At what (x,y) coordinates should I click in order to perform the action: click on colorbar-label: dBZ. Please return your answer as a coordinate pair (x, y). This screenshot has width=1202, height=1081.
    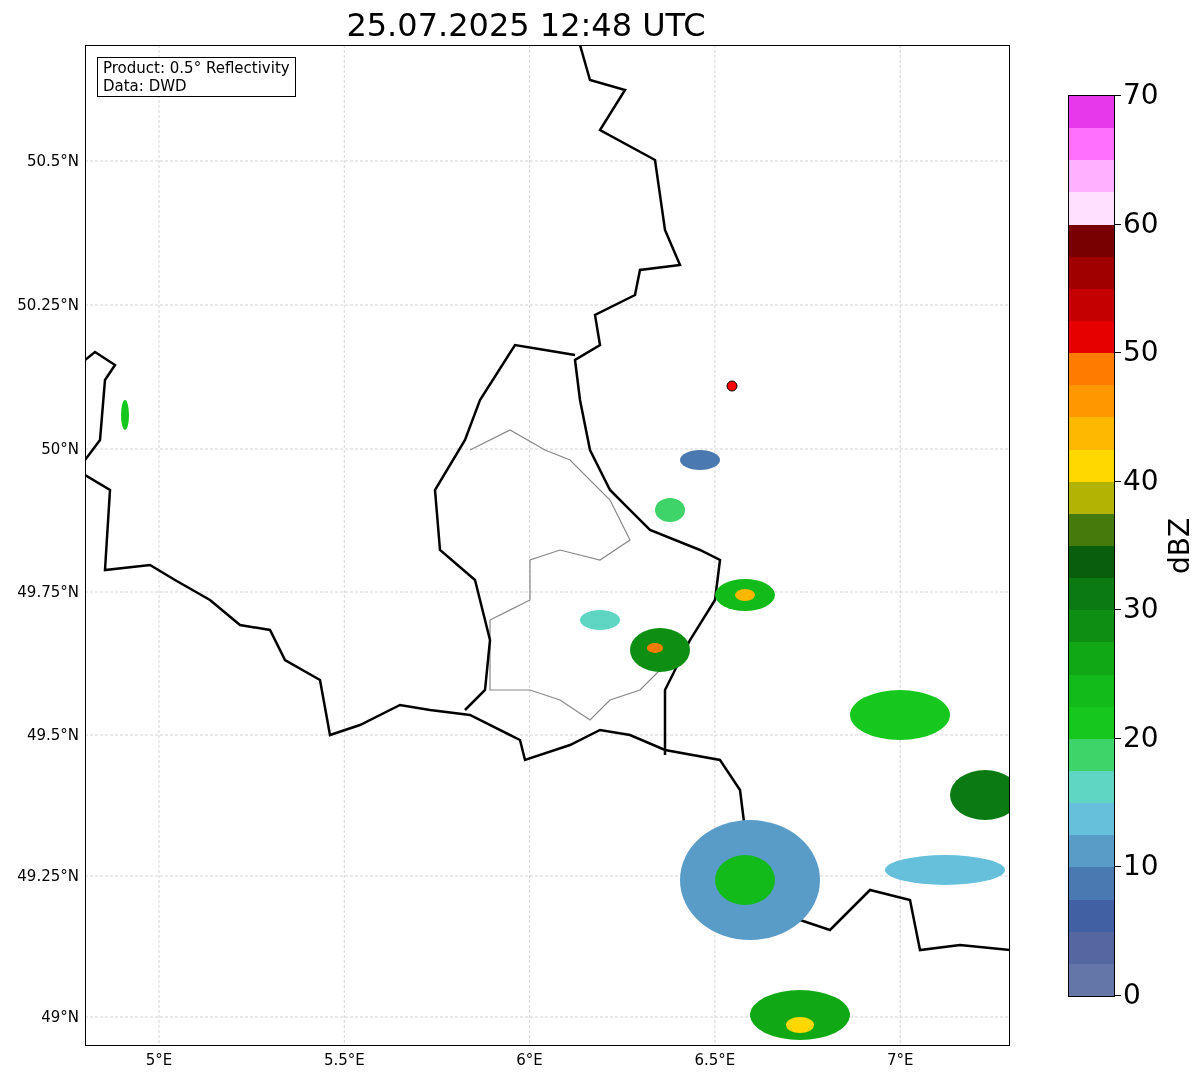
    Looking at the image, I should click on (1179, 546).